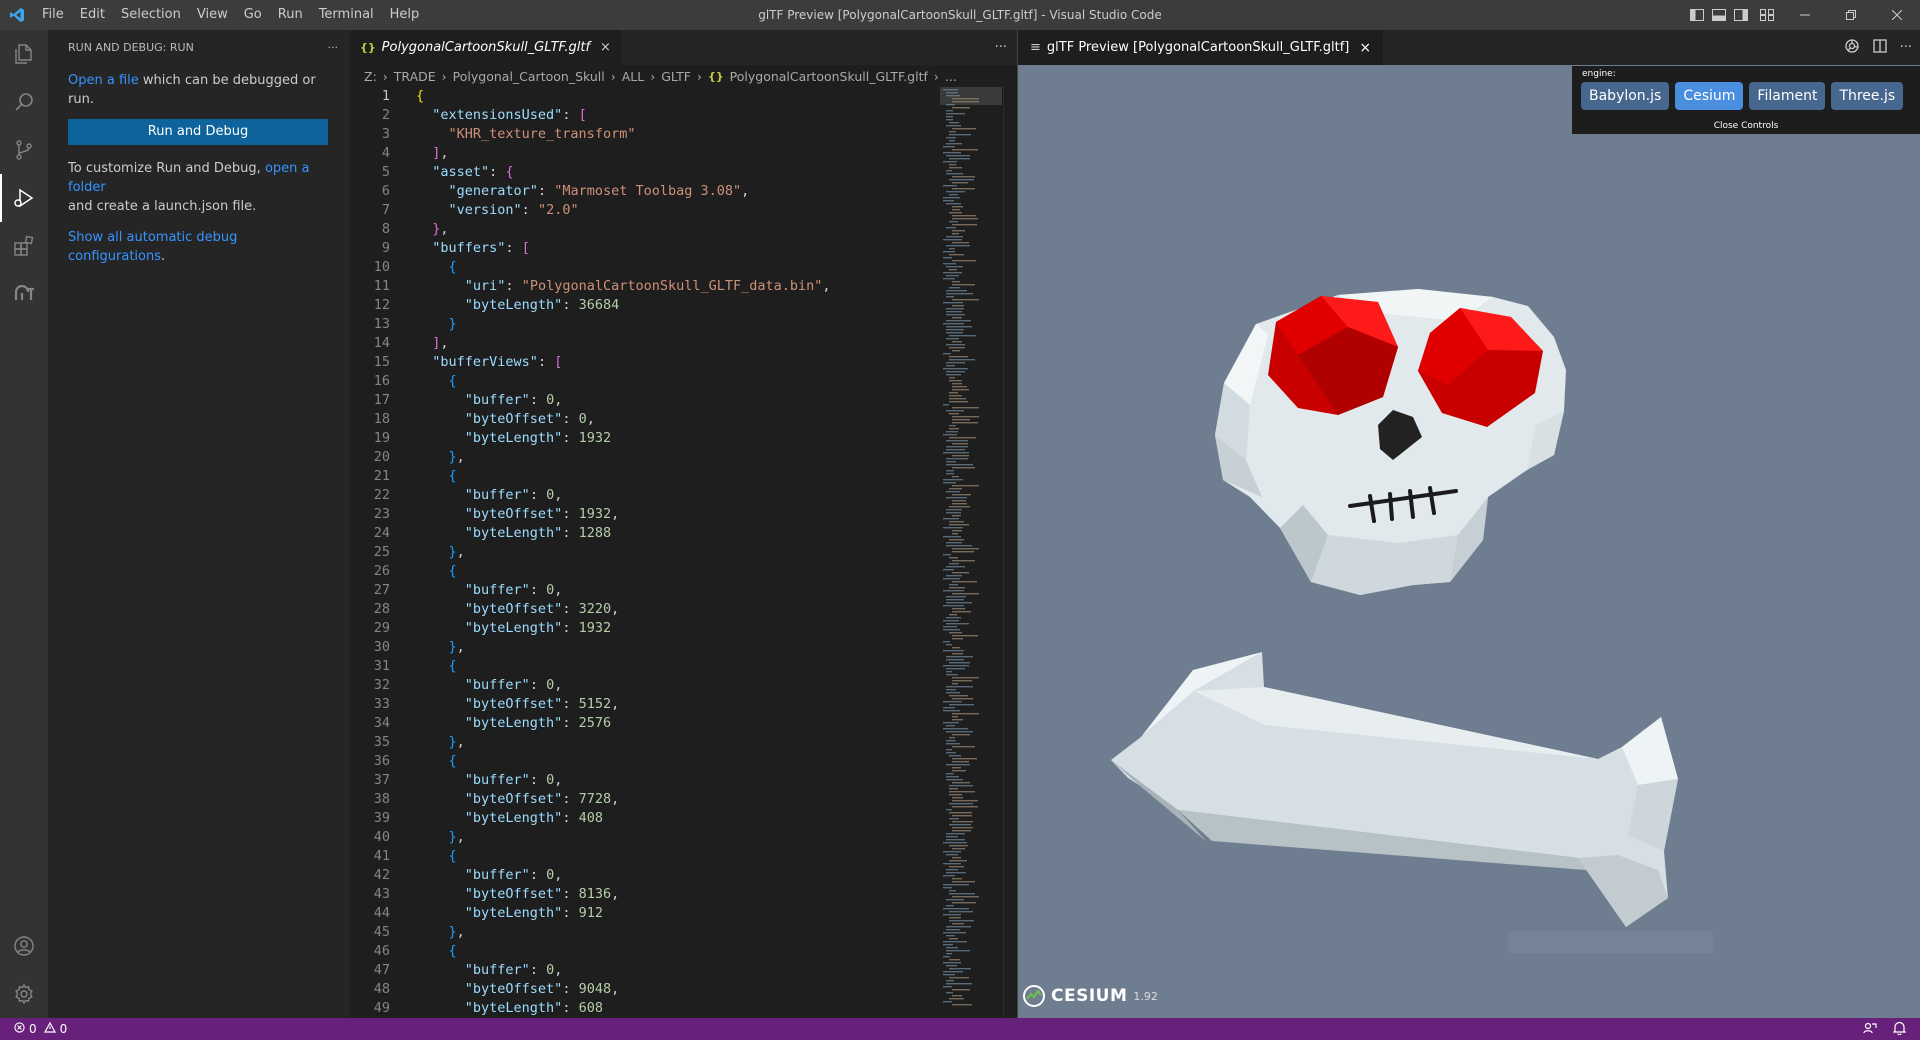 This screenshot has height=1040, width=1920. Describe the element at coordinates (683, 533) in the screenshot. I see `code-line: 24 "byteLength": 1288` at that location.